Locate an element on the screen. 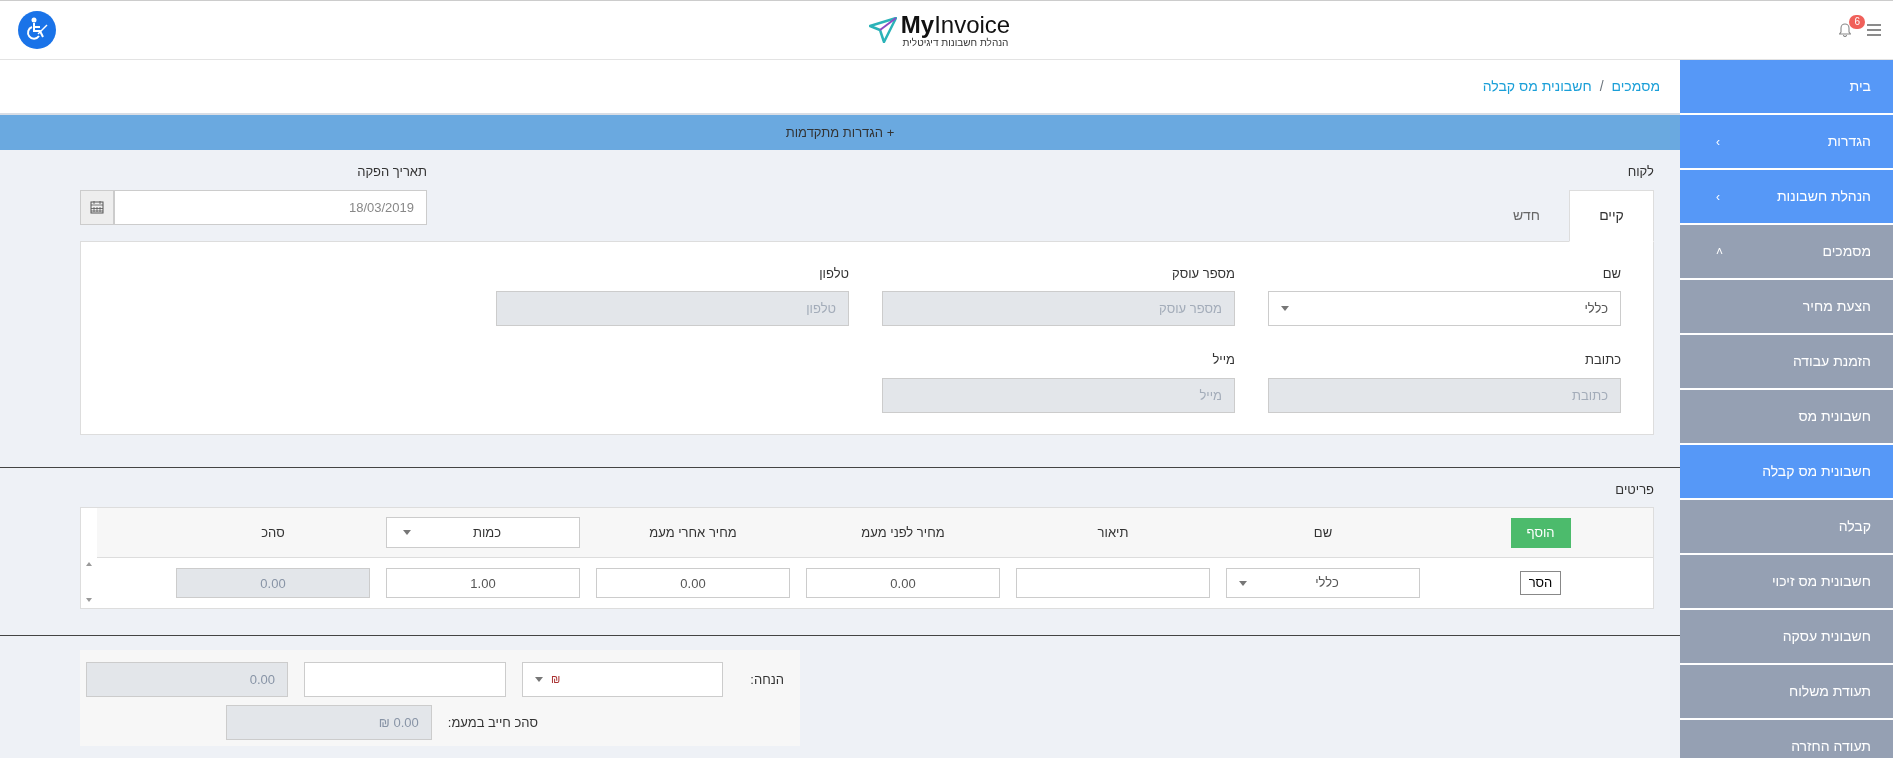 The image size is (1893, 758). sidebar-item: חשבונית מס זיכוי is located at coordinates (1786, 582).